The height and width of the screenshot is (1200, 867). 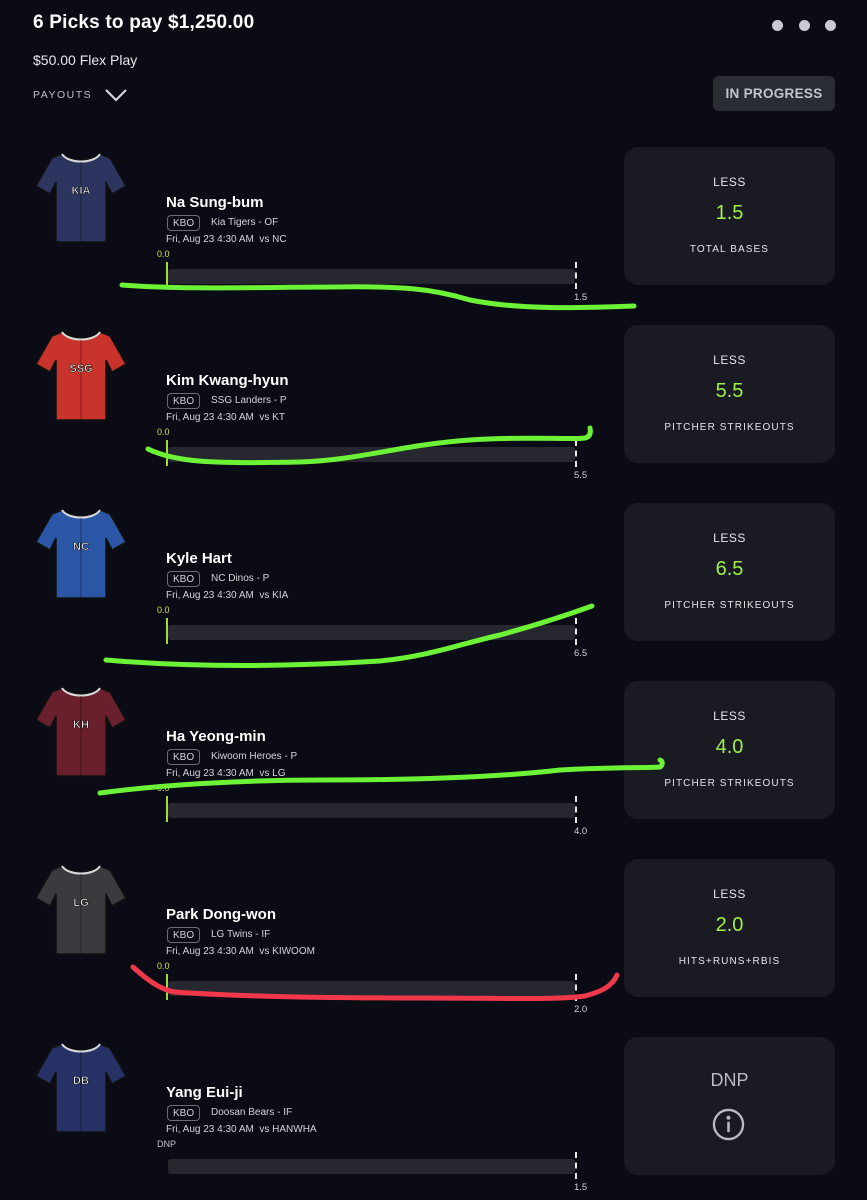 I want to click on line-value: 6.5, so click(x=729, y=569).